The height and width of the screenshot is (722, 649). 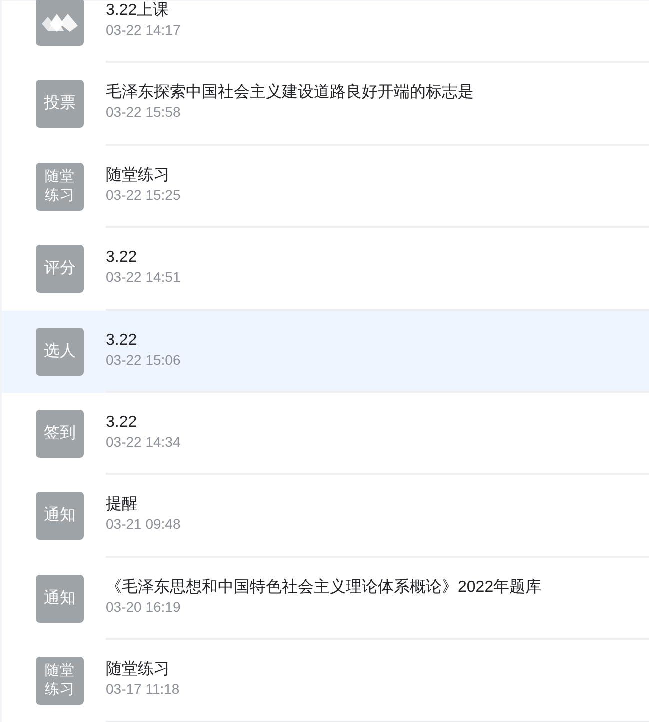 I want to click on type-badge: 评分, so click(x=60, y=269).